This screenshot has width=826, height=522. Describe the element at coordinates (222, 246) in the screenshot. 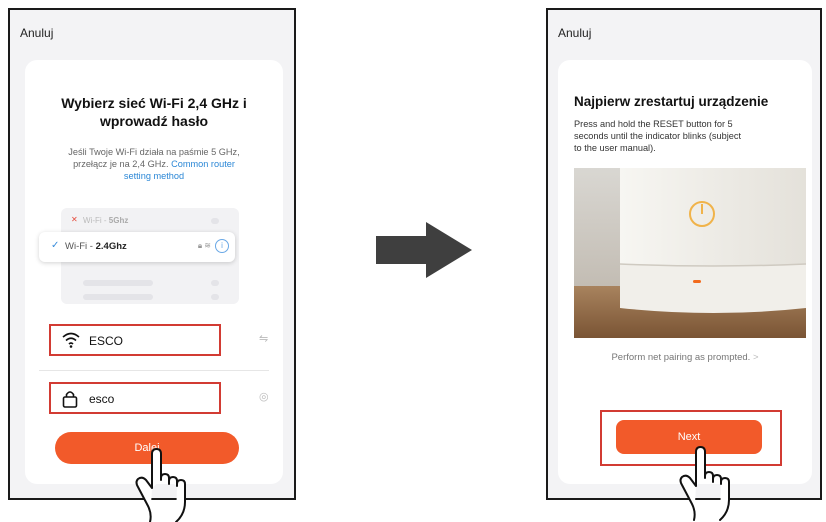

I see `info-icon: i` at that location.